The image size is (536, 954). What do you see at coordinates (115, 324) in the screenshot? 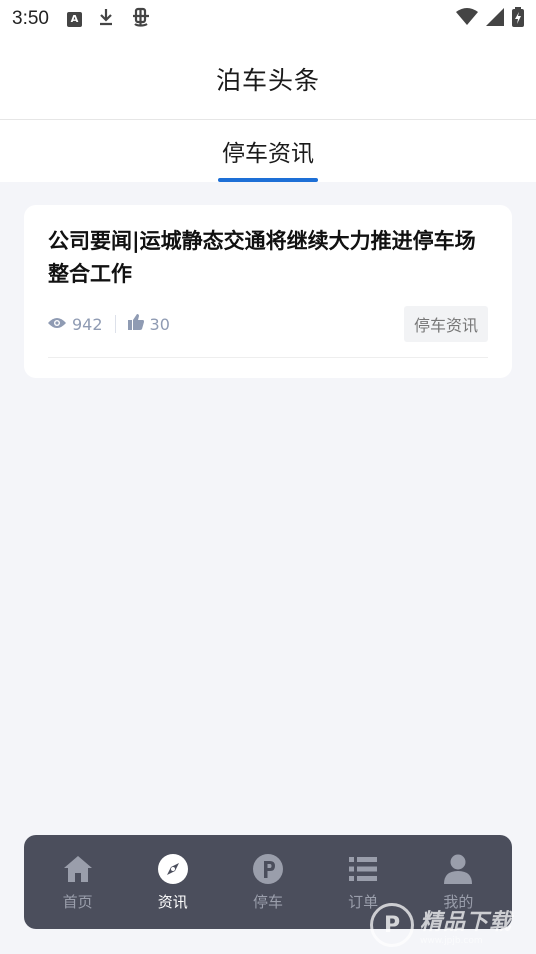
I see `meta-divider` at bounding box center [115, 324].